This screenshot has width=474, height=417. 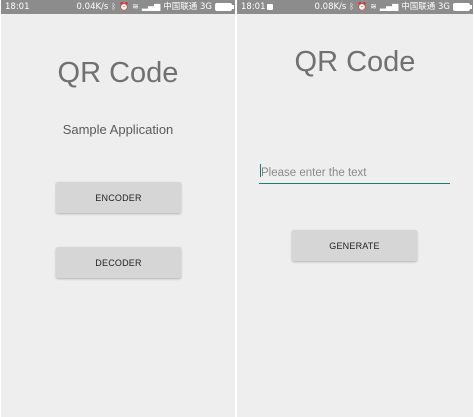 I want to click on decoder-button: DECODER, so click(x=118, y=262).